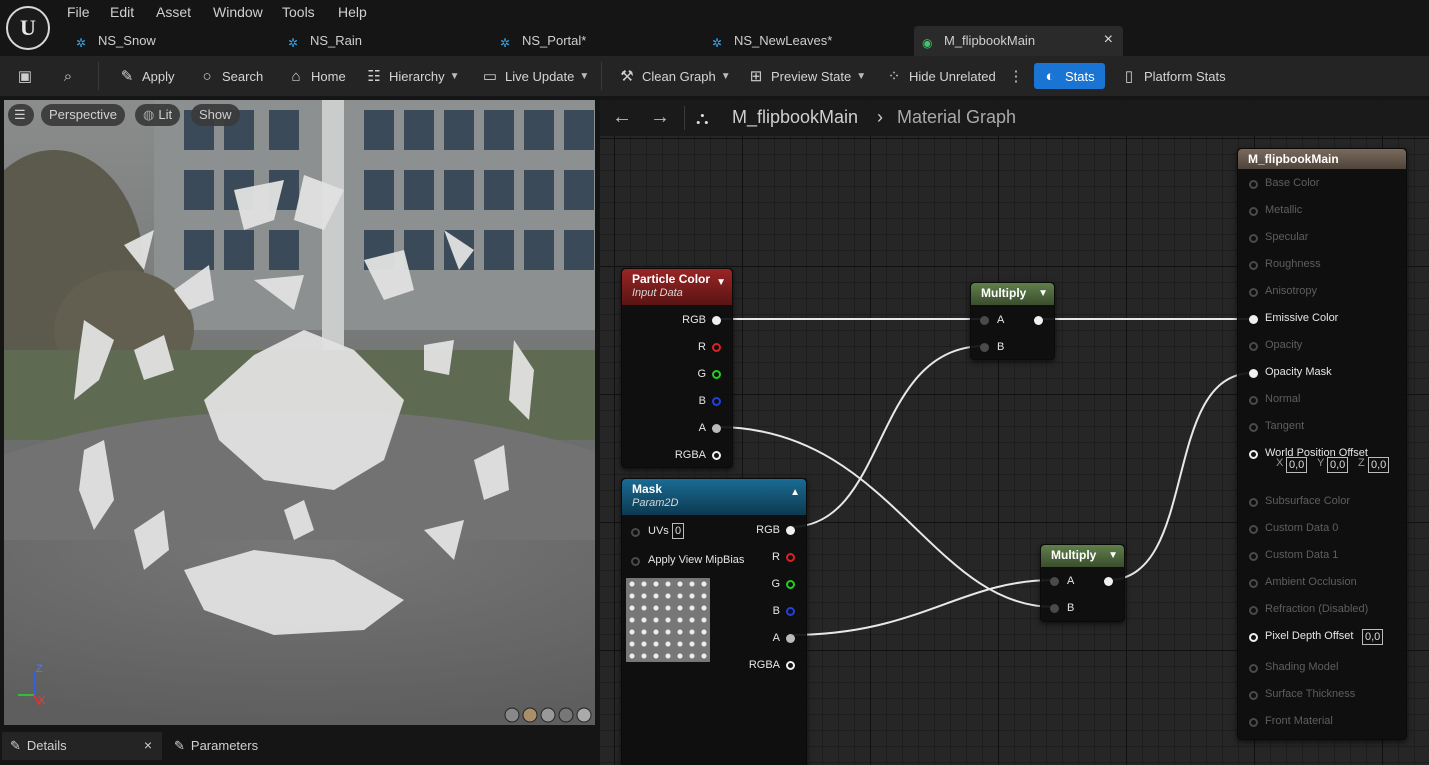  What do you see at coordinates (1253, 346) in the screenshot?
I see `input-pin-opacity` at bounding box center [1253, 346].